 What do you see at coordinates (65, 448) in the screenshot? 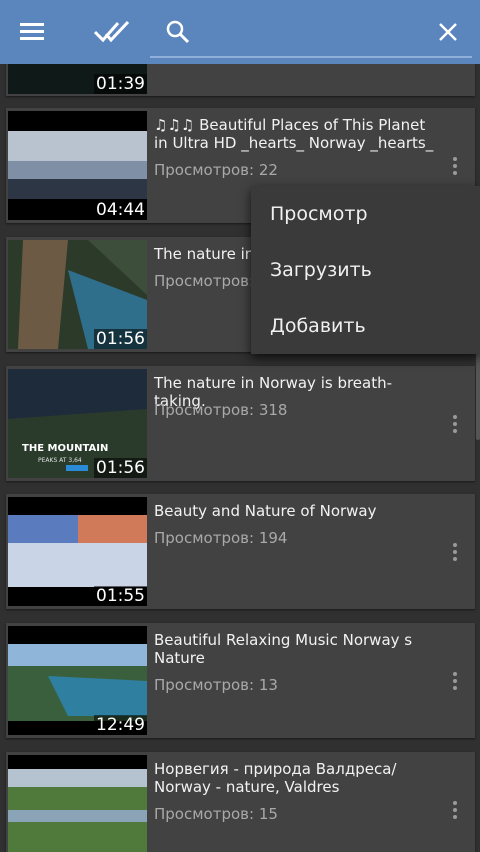
I see `thumb-overlay-title: THE MOUNTAIN` at bounding box center [65, 448].